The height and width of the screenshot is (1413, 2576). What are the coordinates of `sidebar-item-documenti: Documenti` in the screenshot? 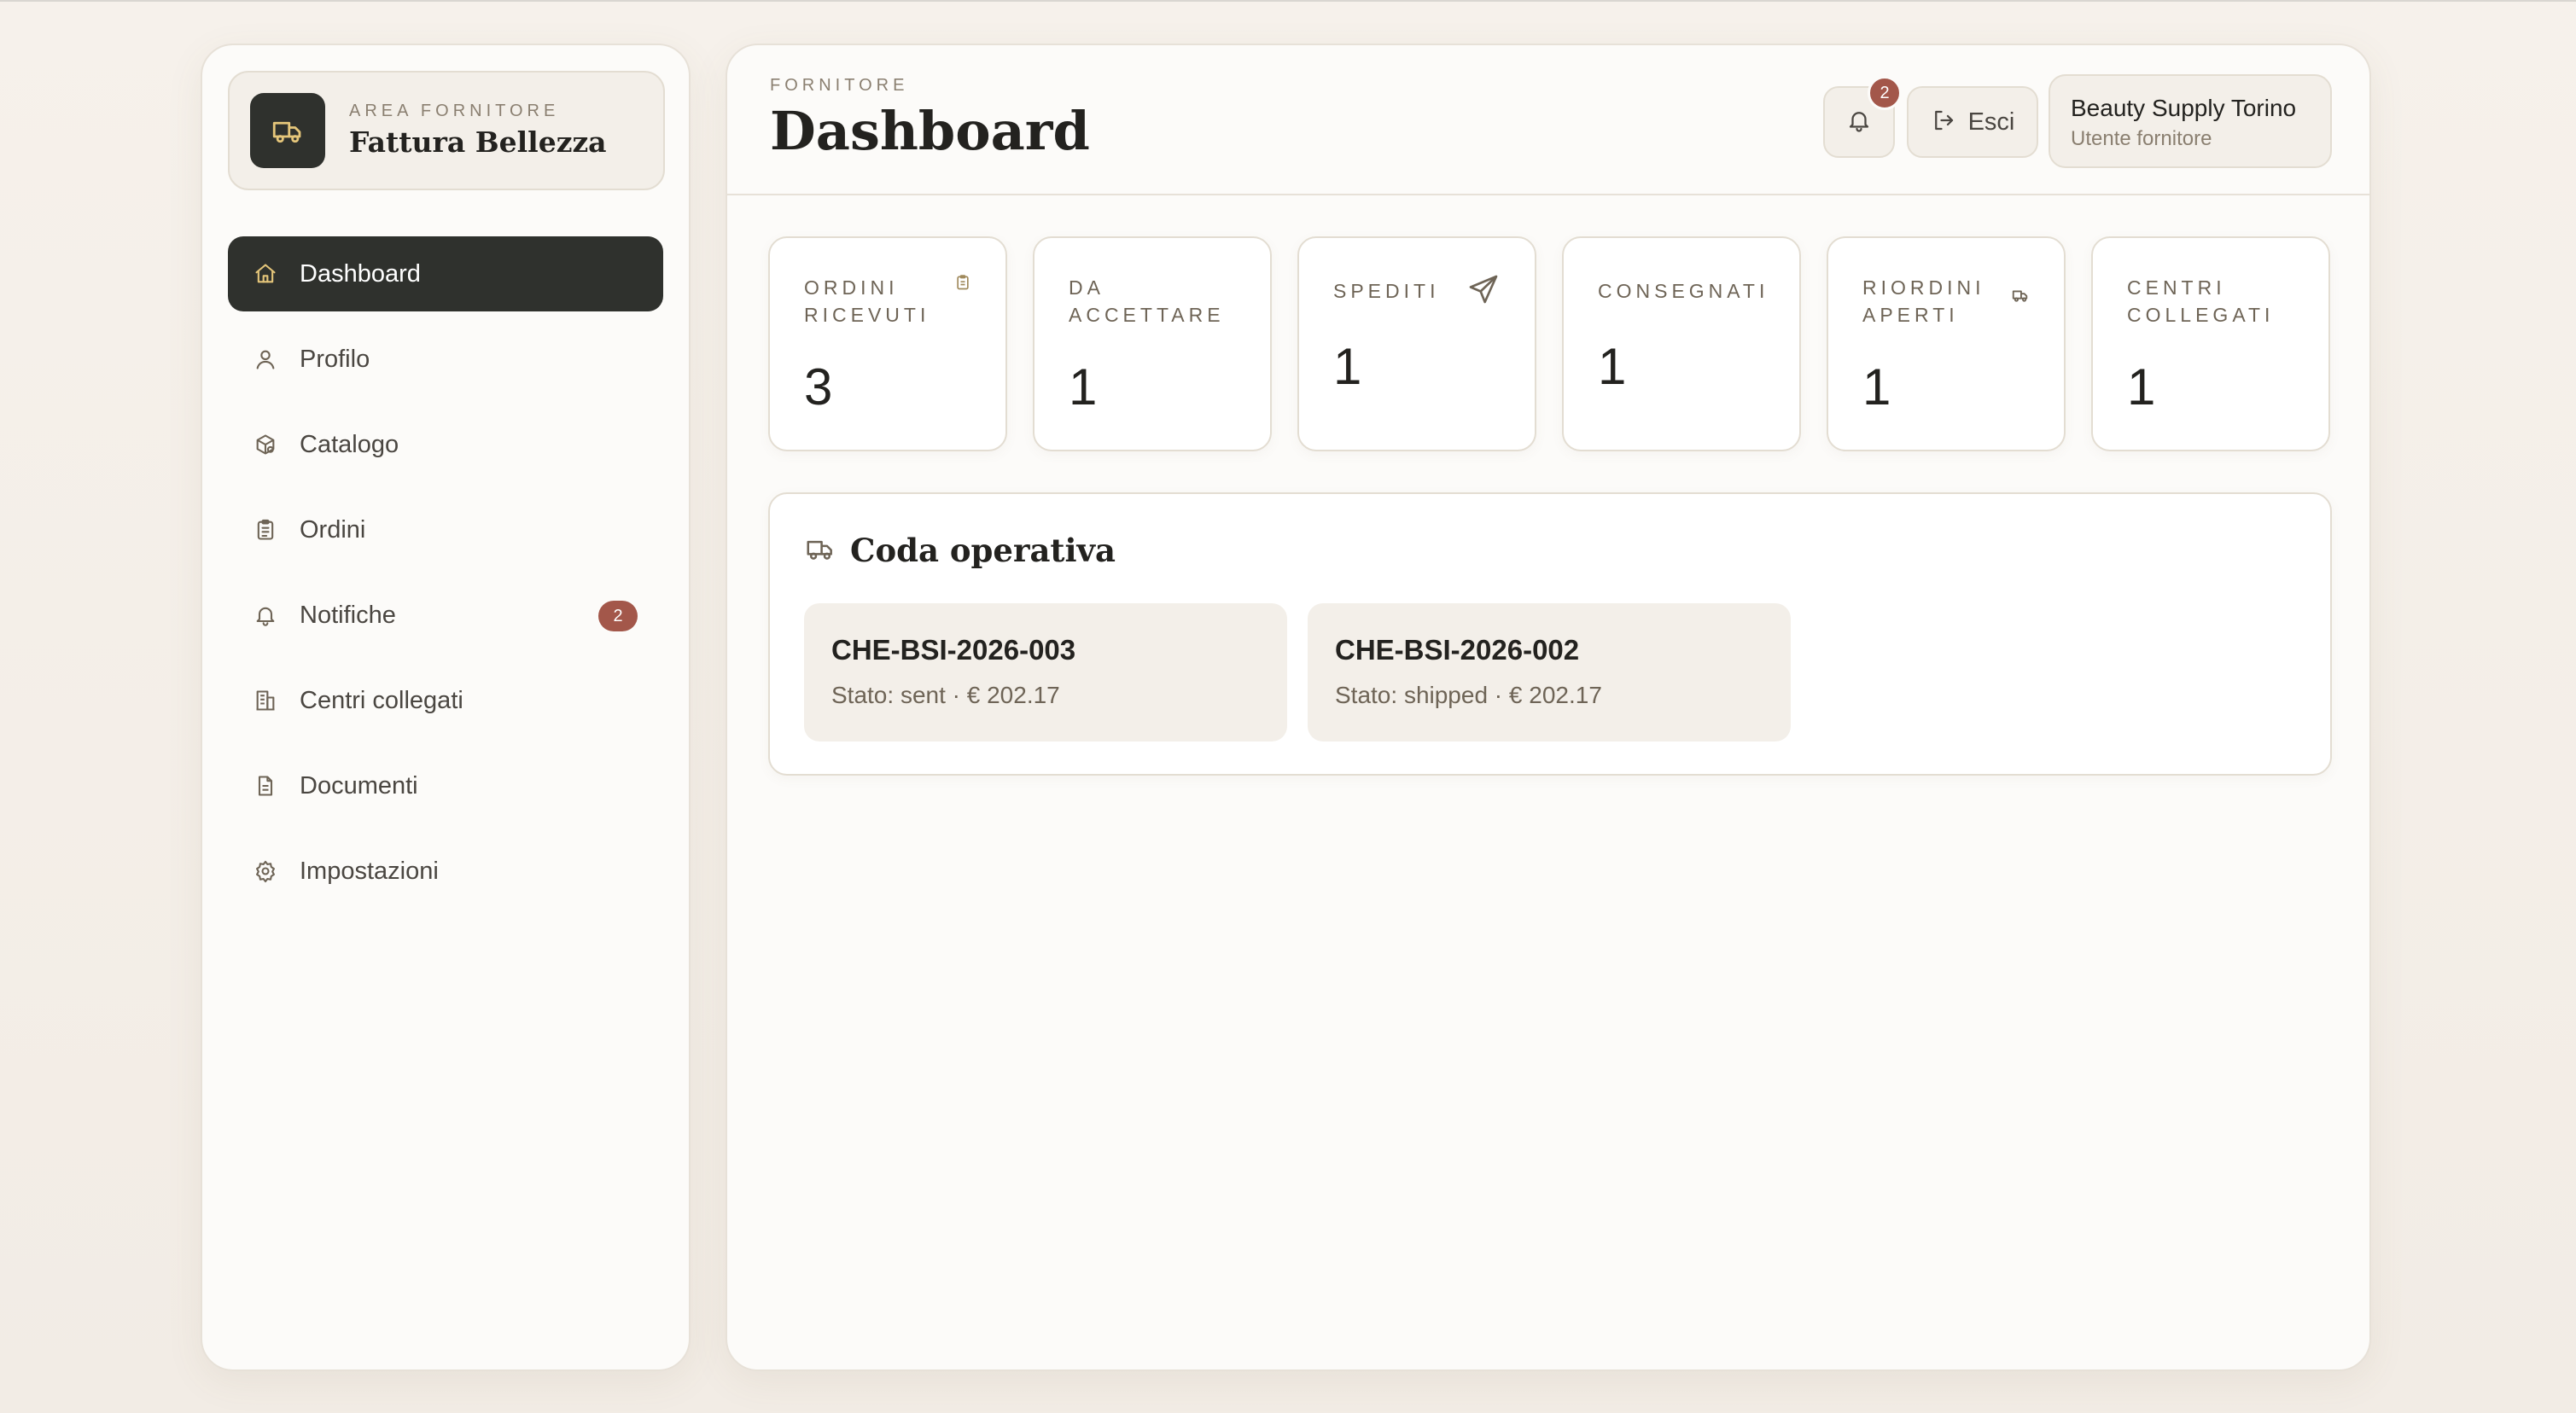 It's located at (445, 785).